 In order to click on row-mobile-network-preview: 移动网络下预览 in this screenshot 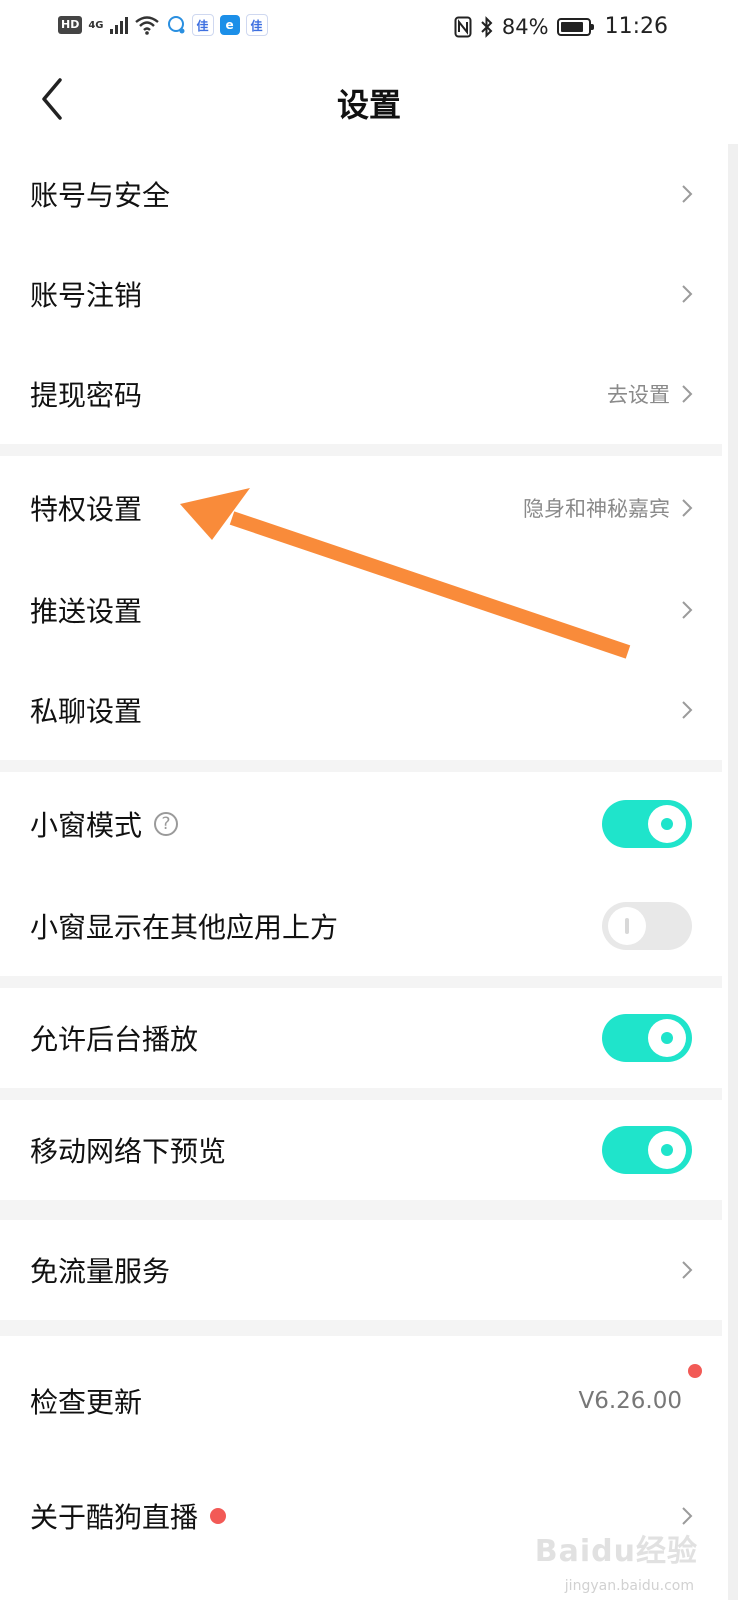, I will do `click(361, 1150)`.